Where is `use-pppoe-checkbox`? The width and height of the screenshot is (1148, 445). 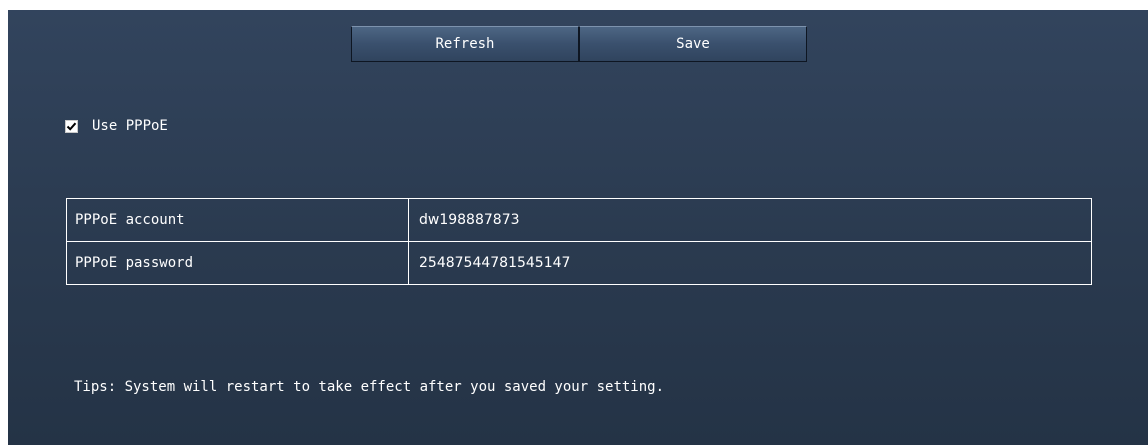
use-pppoe-checkbox is located at coordinates (71, 126).